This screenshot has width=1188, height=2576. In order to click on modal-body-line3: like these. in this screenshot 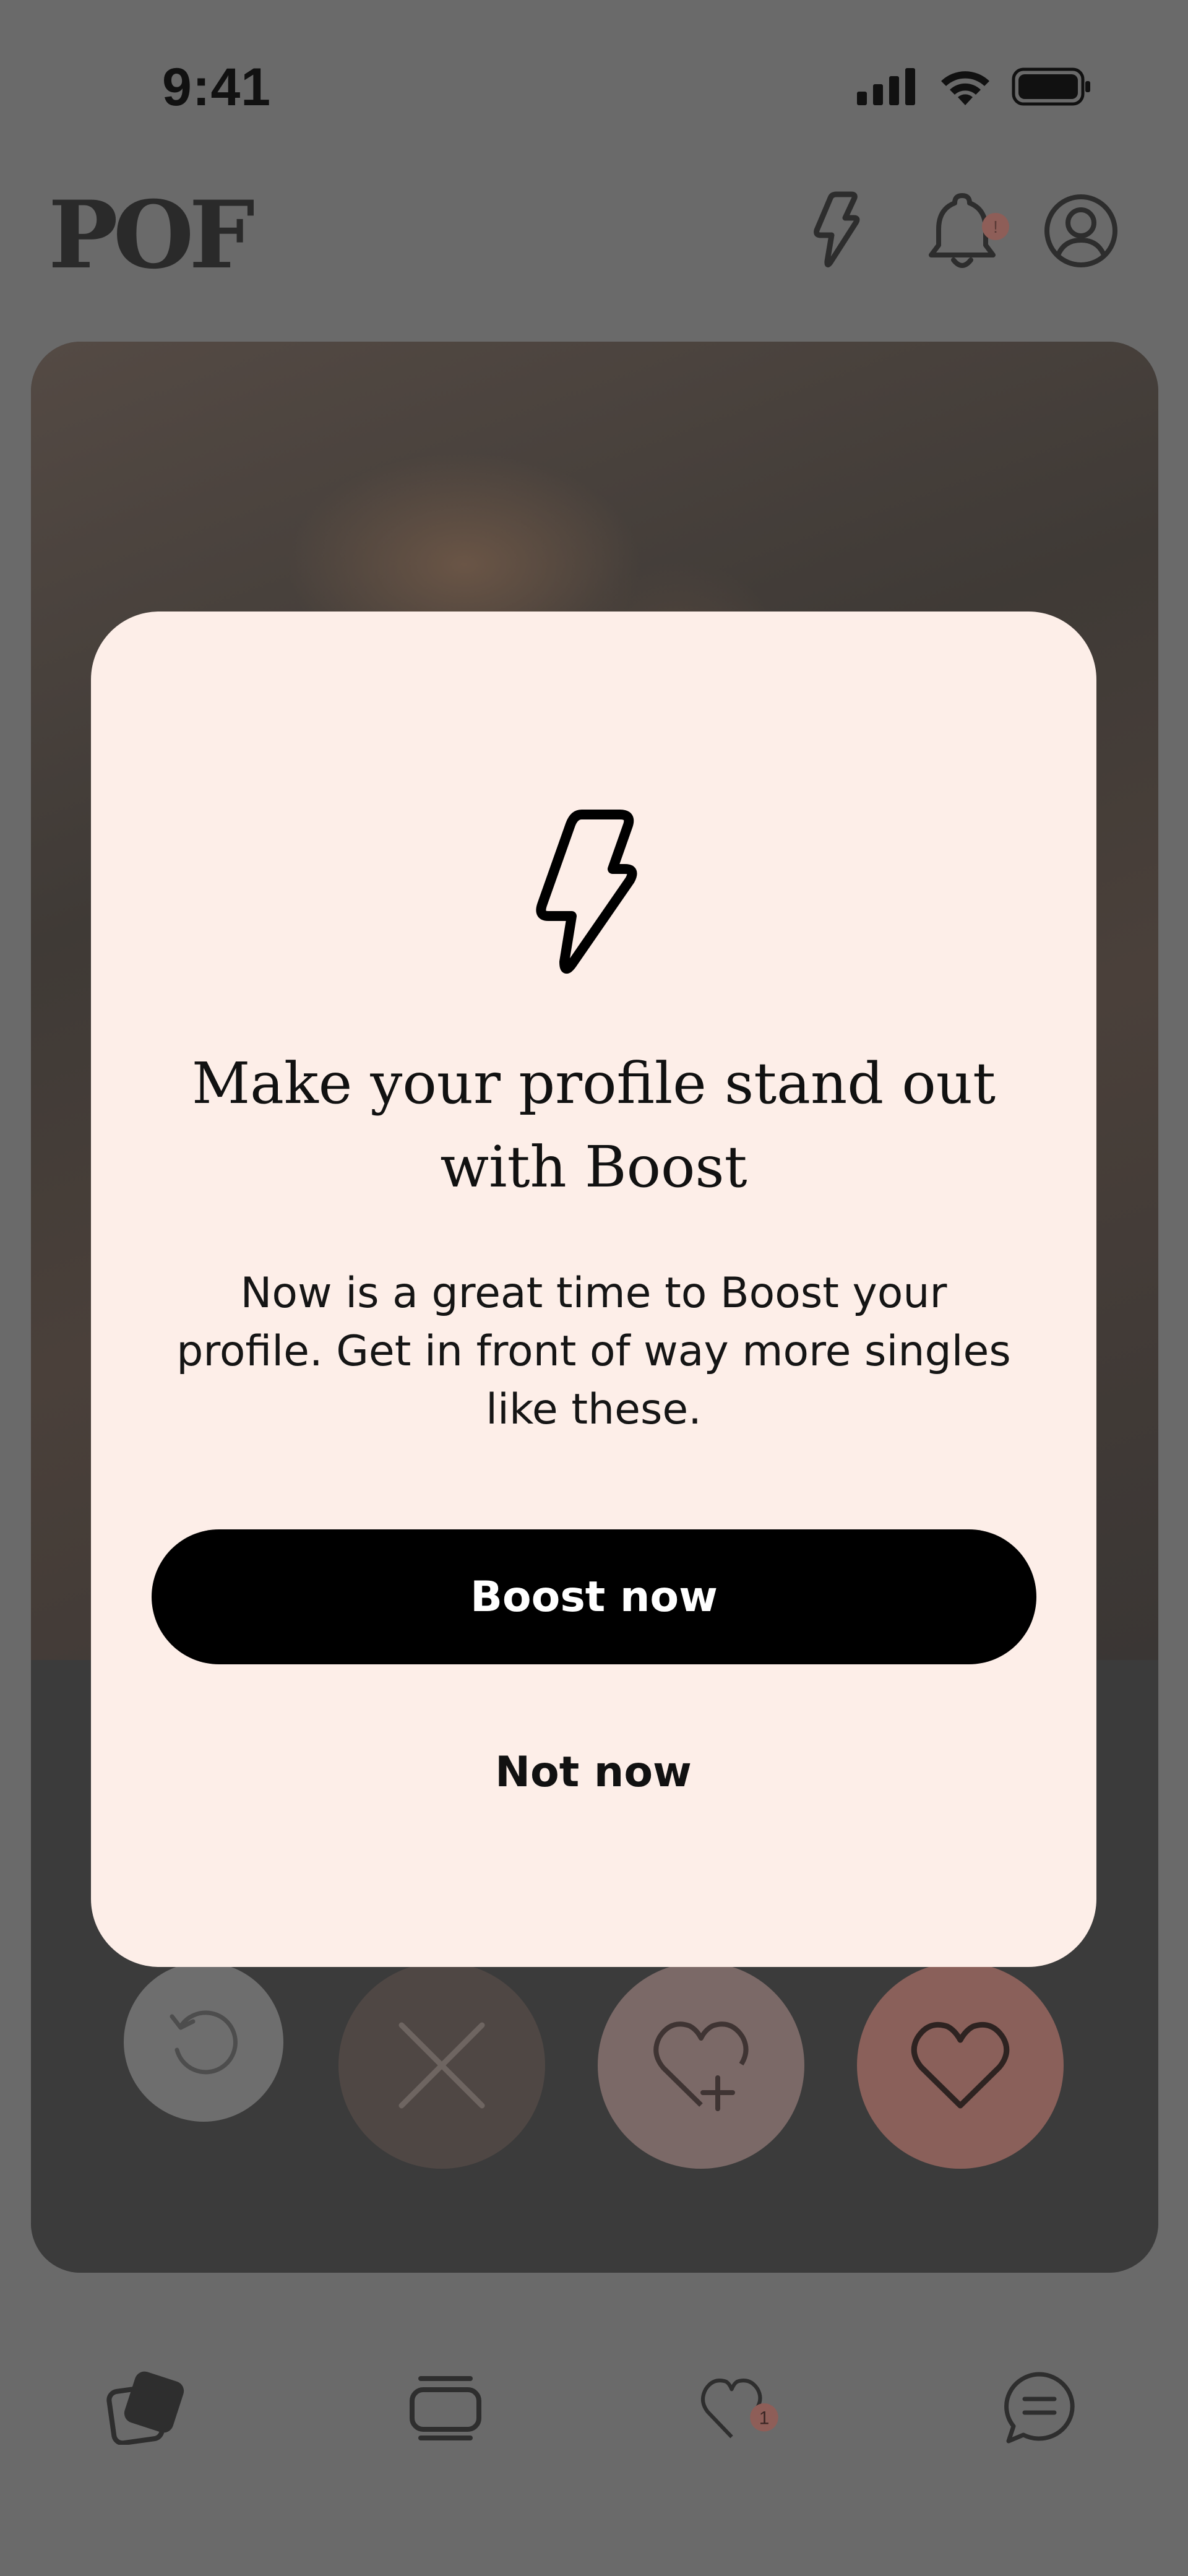, I will do `click(594, 1409)`.